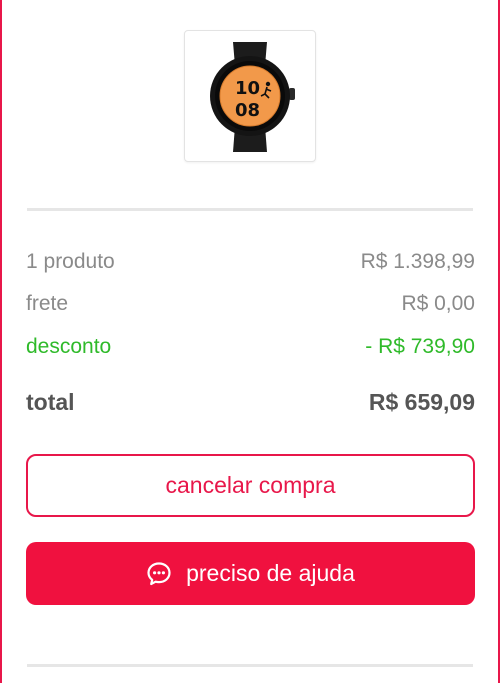 Image resolution: width=500 pixels, height=683 pixels. I want to click on total-value: R$ 659,09, so click(421, 402).